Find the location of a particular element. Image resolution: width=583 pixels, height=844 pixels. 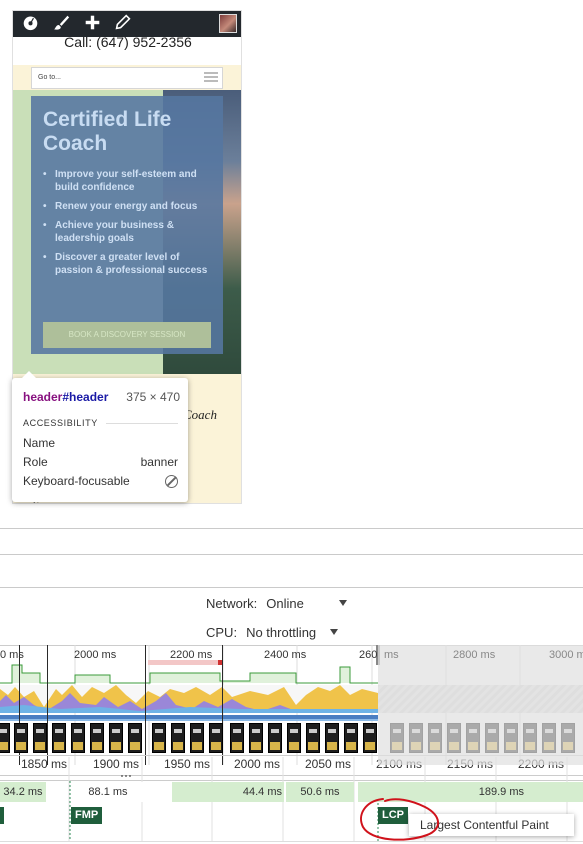

plus-icon is located at coordinates (92, 24).